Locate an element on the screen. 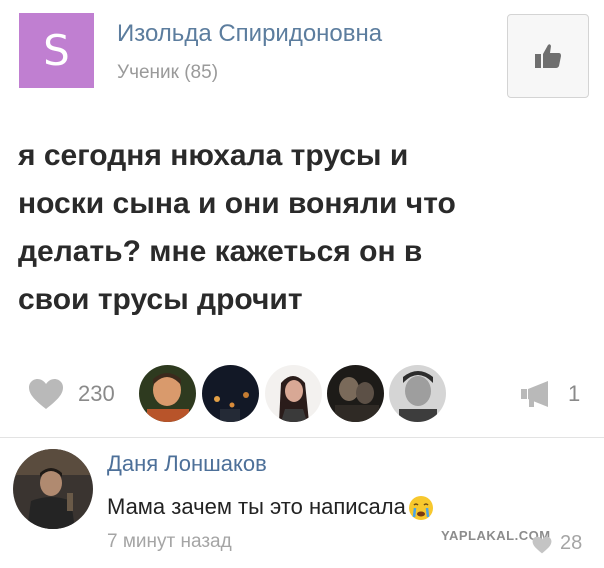  thumbs-up-icon is located at coordinates (548, 56).